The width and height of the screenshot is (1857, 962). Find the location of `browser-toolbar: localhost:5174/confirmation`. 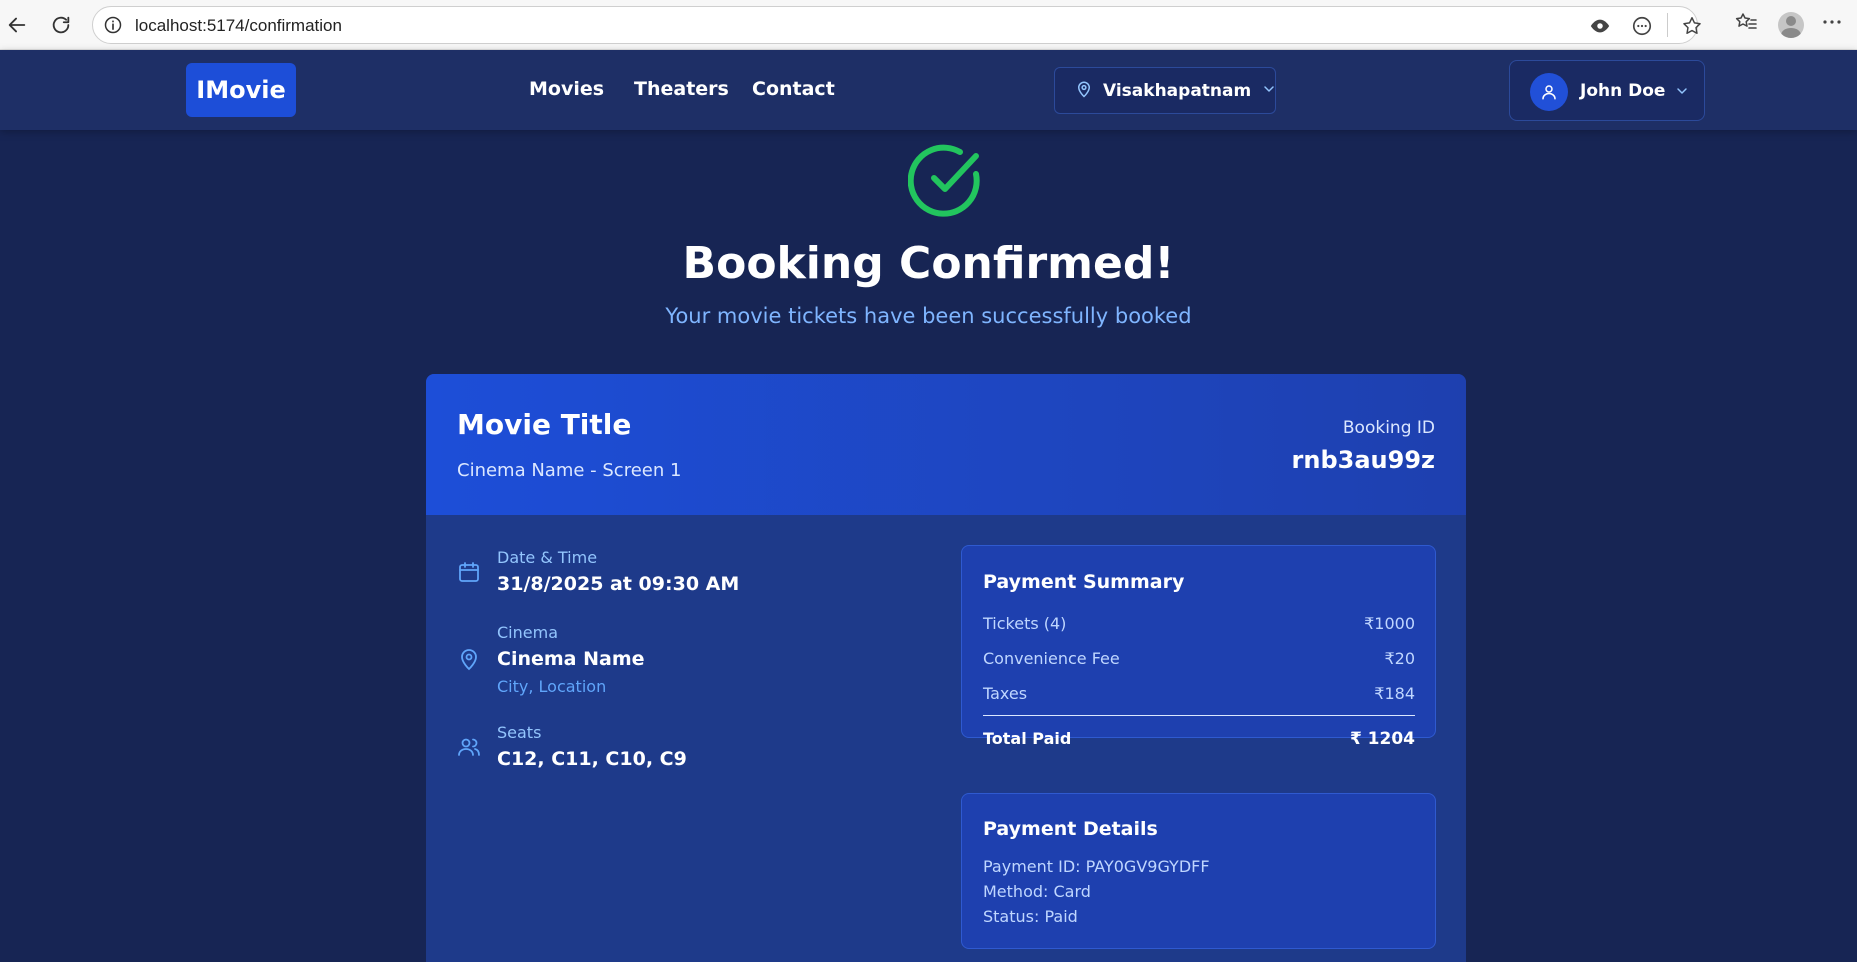

browser-toolbar: localhost:5174/confirmation is located at coordinates (928, 25).